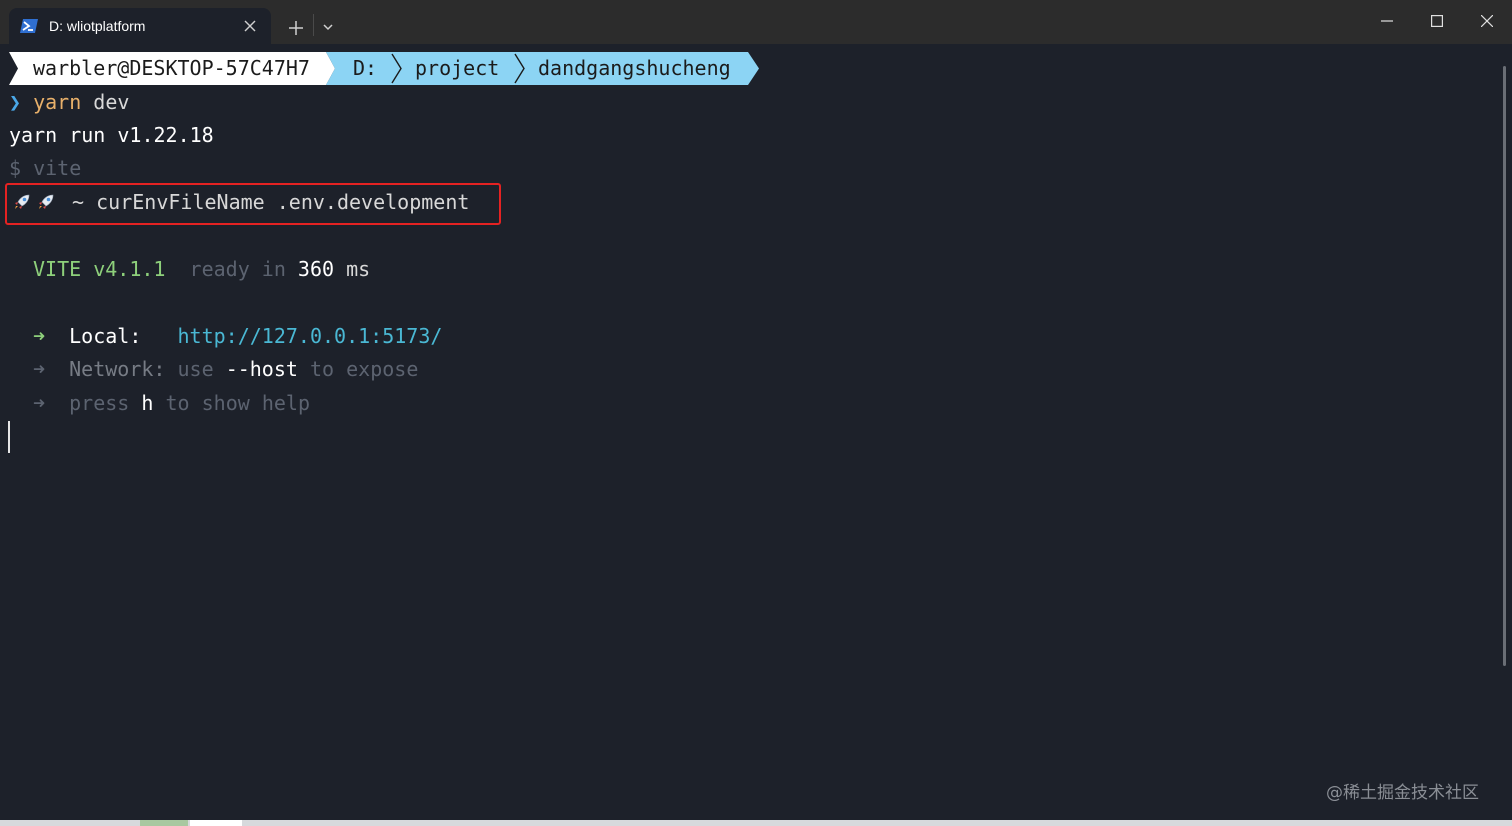  I want to click on new-tab-icon, so click(296, 28).